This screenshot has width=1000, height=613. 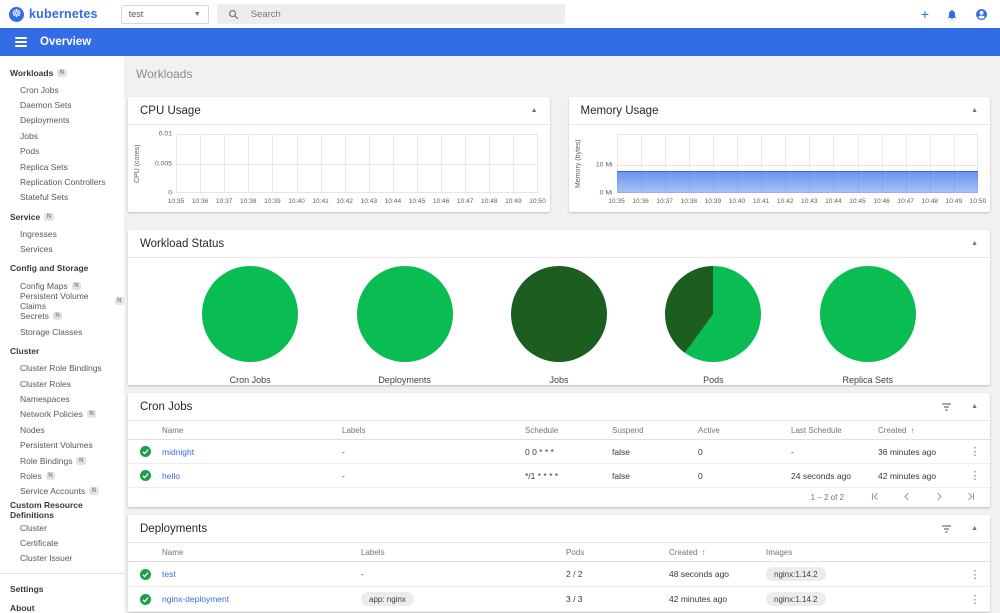 What do you see at coordinates (25, 350) in the screenshot?
I see `sidebar-group-label: Cluster` at bounding box center [25, 350].